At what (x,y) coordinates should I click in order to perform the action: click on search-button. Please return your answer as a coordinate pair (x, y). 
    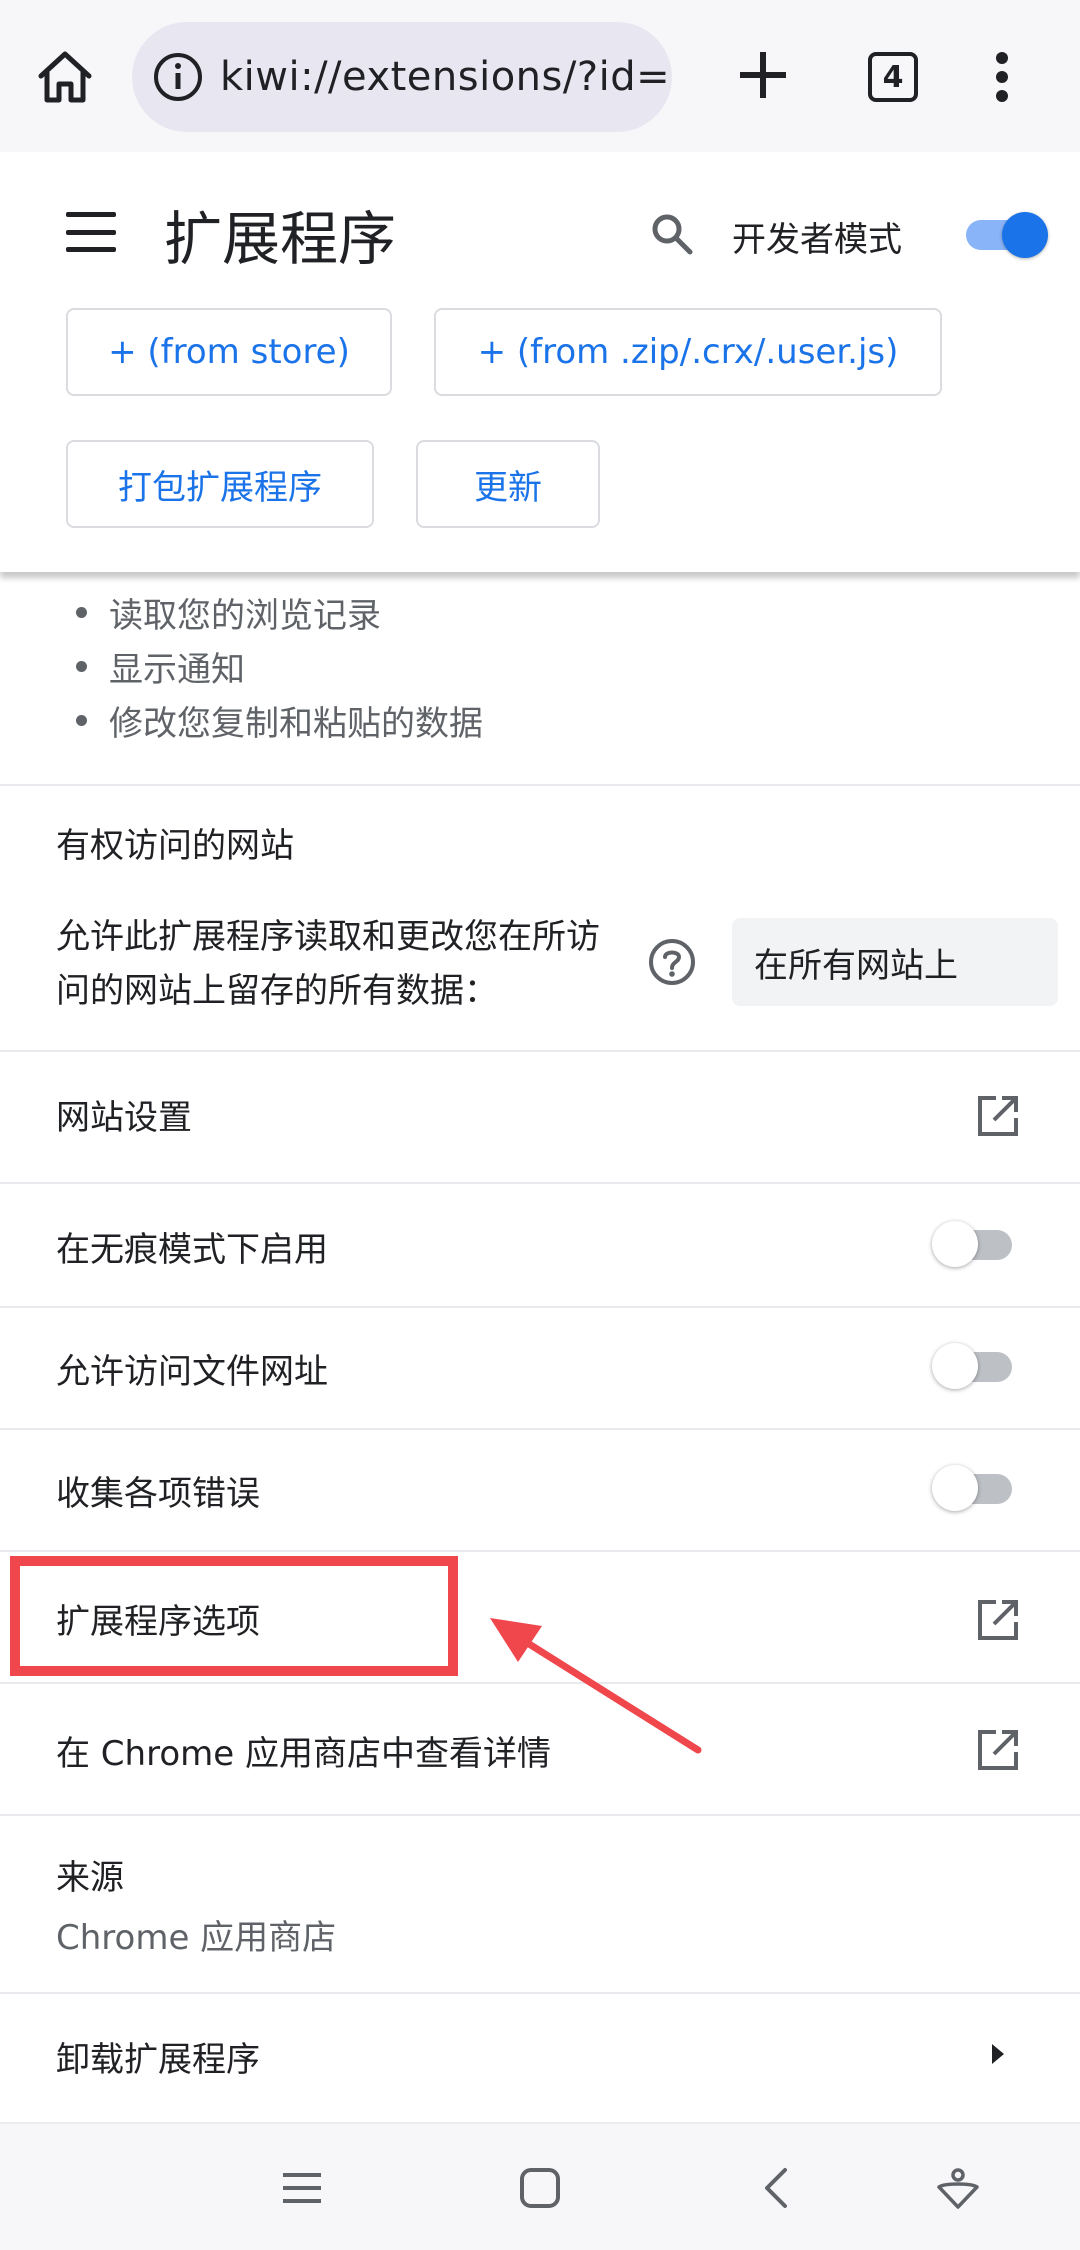
    Looking at the image, I should click on (672, 234).